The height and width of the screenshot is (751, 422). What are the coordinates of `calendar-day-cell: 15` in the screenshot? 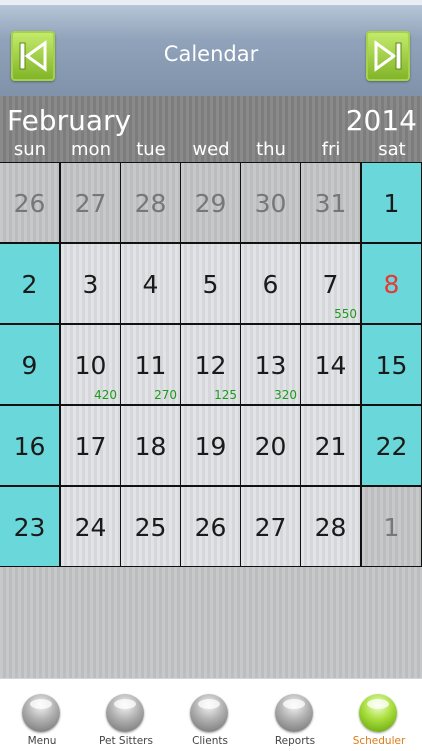 It's located at (391, 364).